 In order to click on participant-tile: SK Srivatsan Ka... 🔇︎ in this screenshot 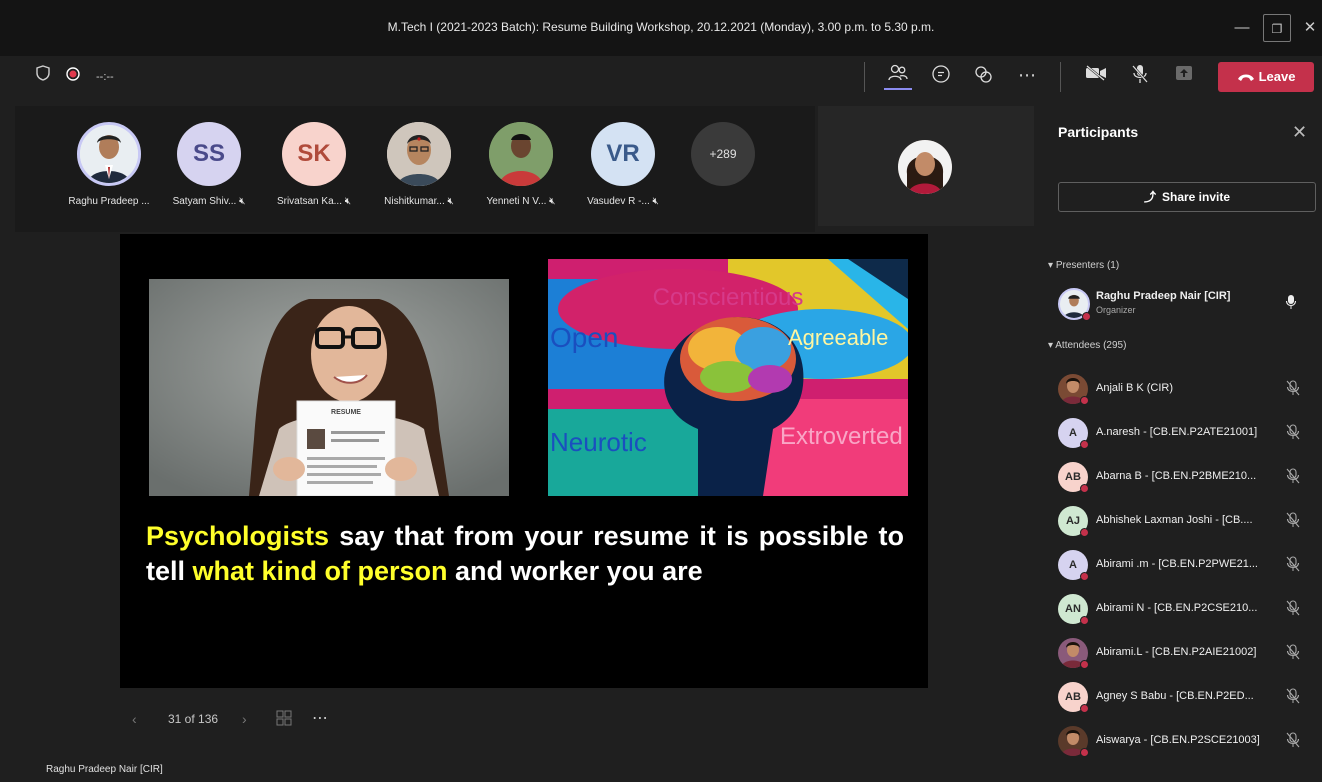, I will do `click(314, 164)`.